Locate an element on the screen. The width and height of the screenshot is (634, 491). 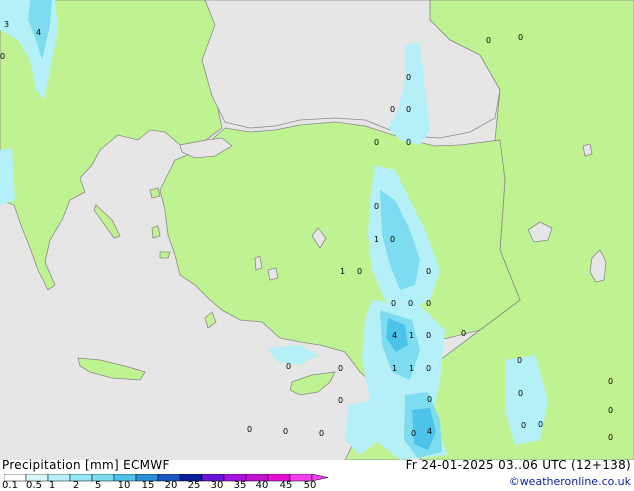
legend-tick-label: 2 is located at coordinates (76, 485).